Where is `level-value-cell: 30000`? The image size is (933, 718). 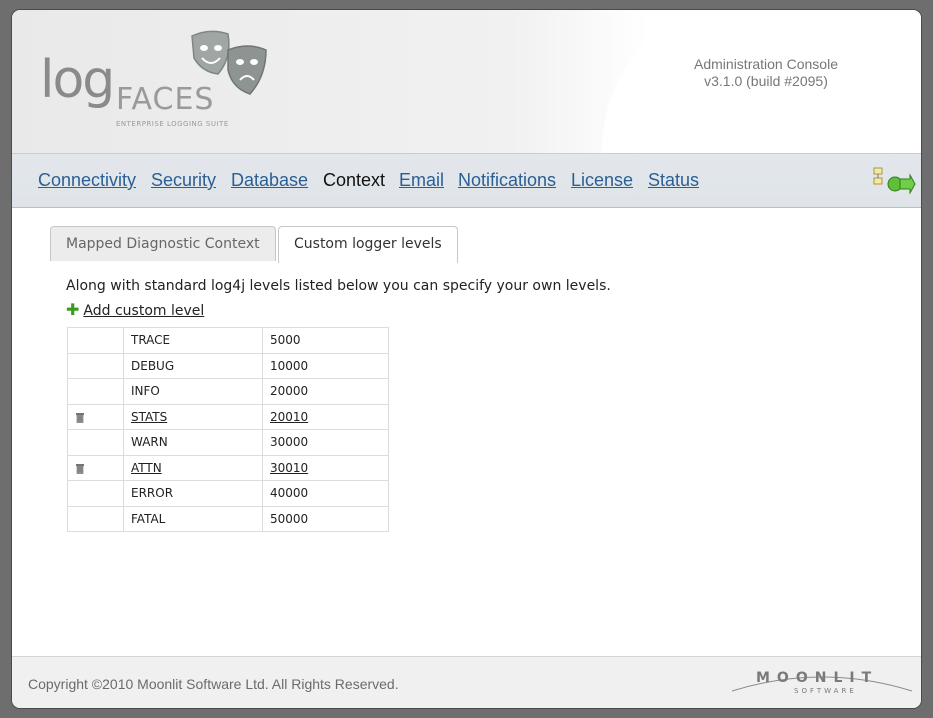 level-value-cell: 30000 is located at coordinates (325, 442).